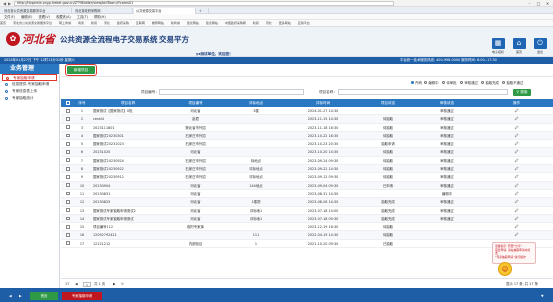  Describe the element at coordinates (87, 284) in the screenshot. I see `page-number-input: 1` at that location.